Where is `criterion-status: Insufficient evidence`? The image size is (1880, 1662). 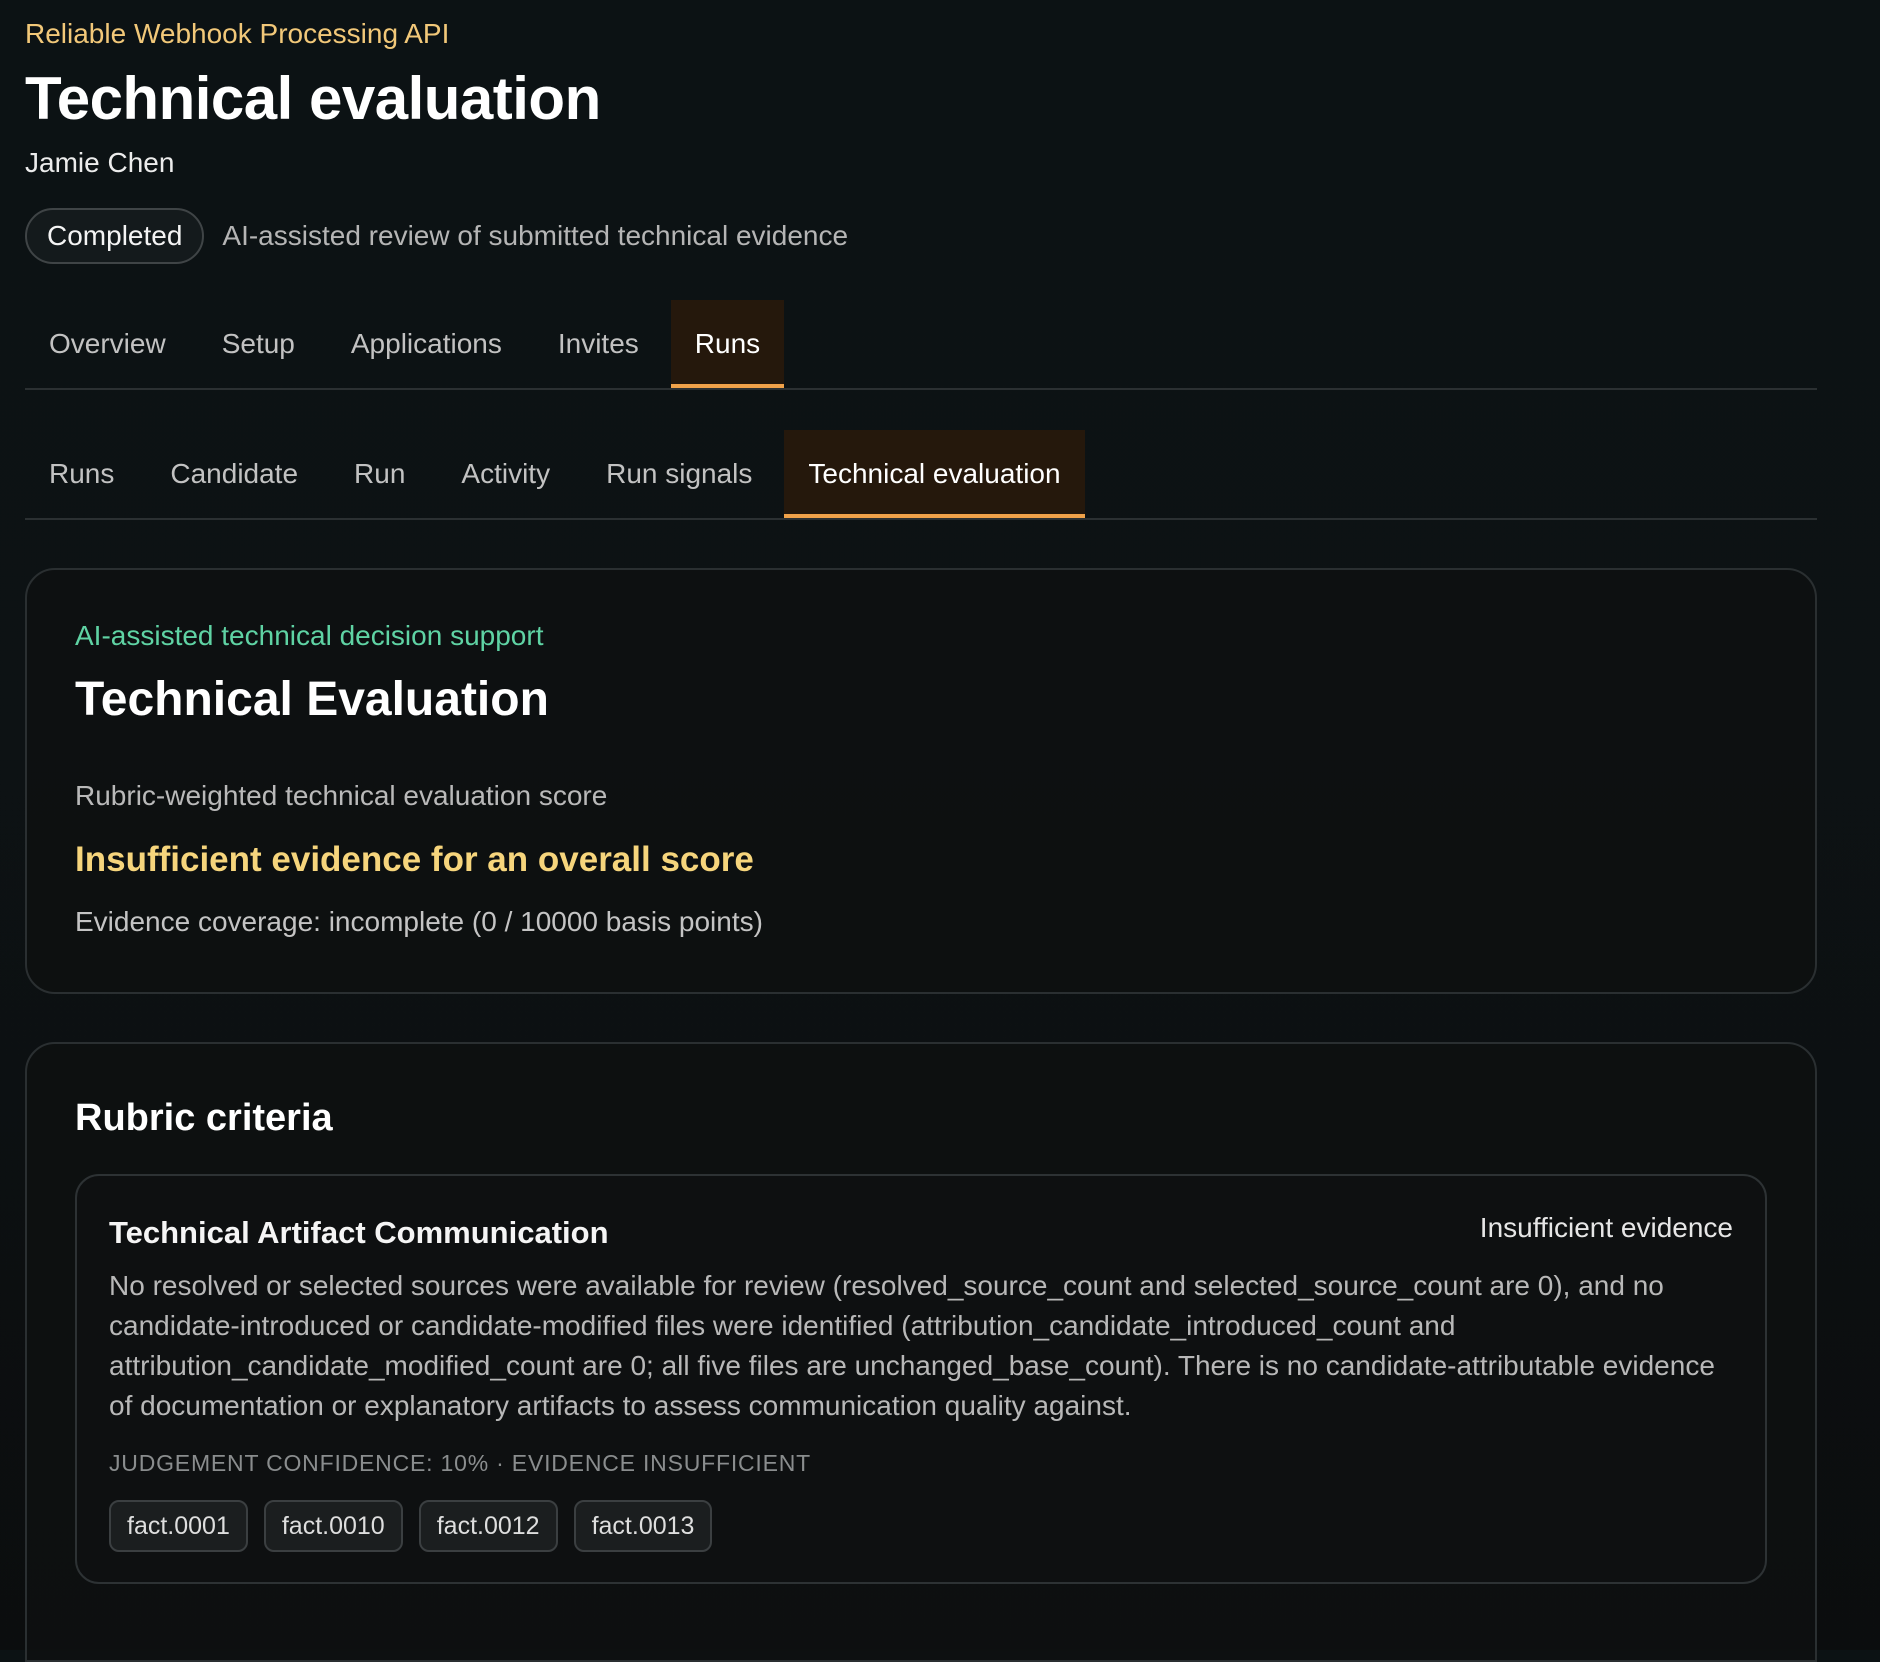
criterion-status: Insufficient evidence is located at coordinates (1606, 1227).